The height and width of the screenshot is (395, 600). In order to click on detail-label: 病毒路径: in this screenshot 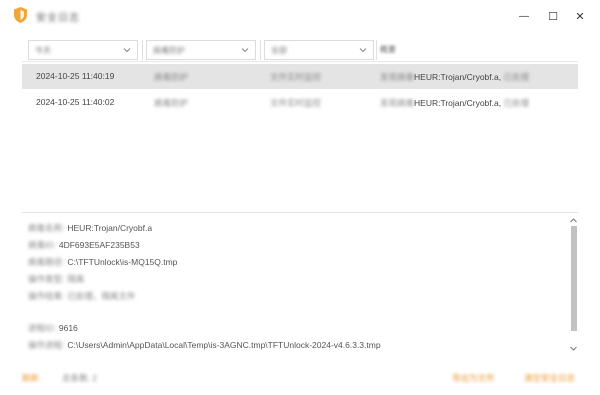, I will do `click(46, 262)`.